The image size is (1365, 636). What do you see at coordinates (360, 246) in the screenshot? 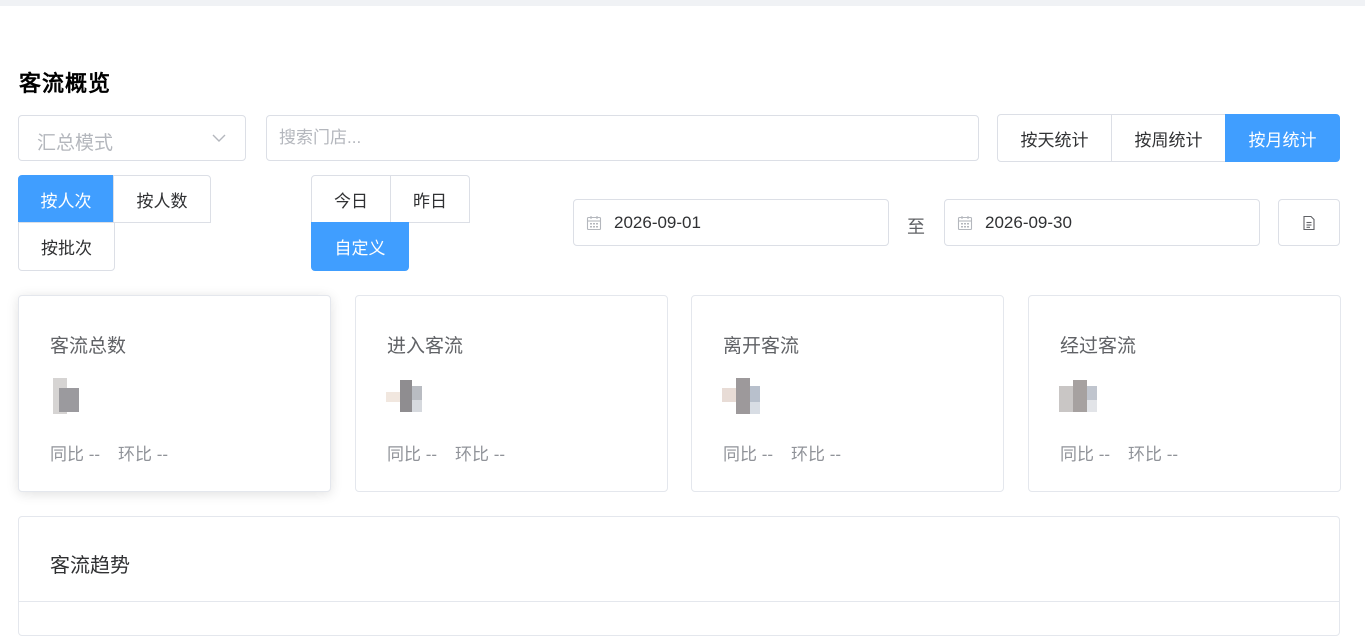
I see `range-custom-button: 自定义` at bounding box center [360, 246].